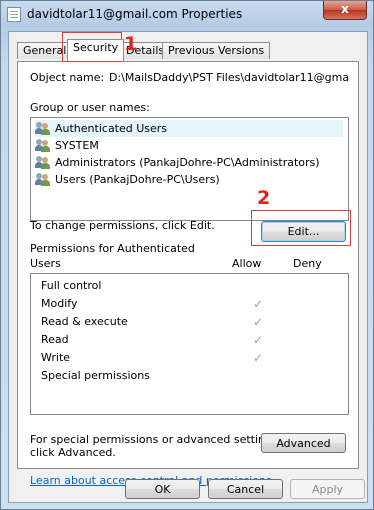 The image size is (374, 510). Describe the element at coordinates (247, 263) in the screenshot. I see `allow-header: Allow` at that location.